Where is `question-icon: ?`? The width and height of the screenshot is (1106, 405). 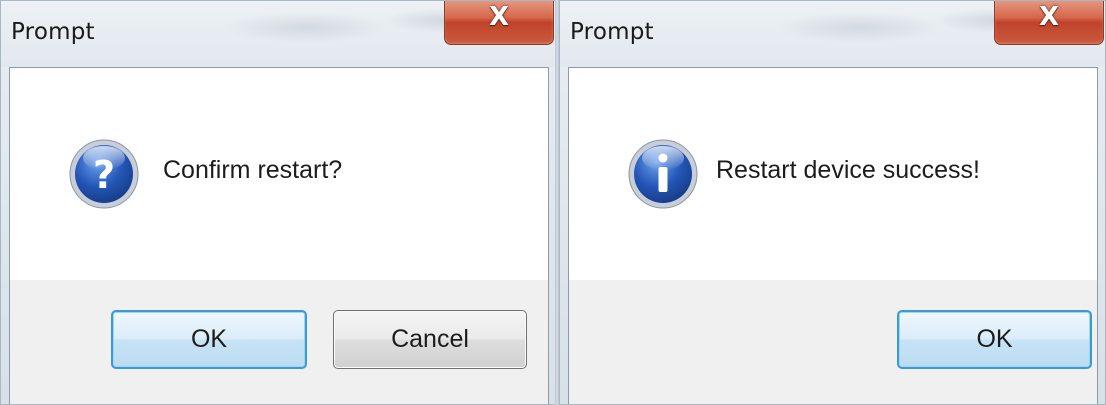
question-icon: ? is located at coordinates (104, 174).